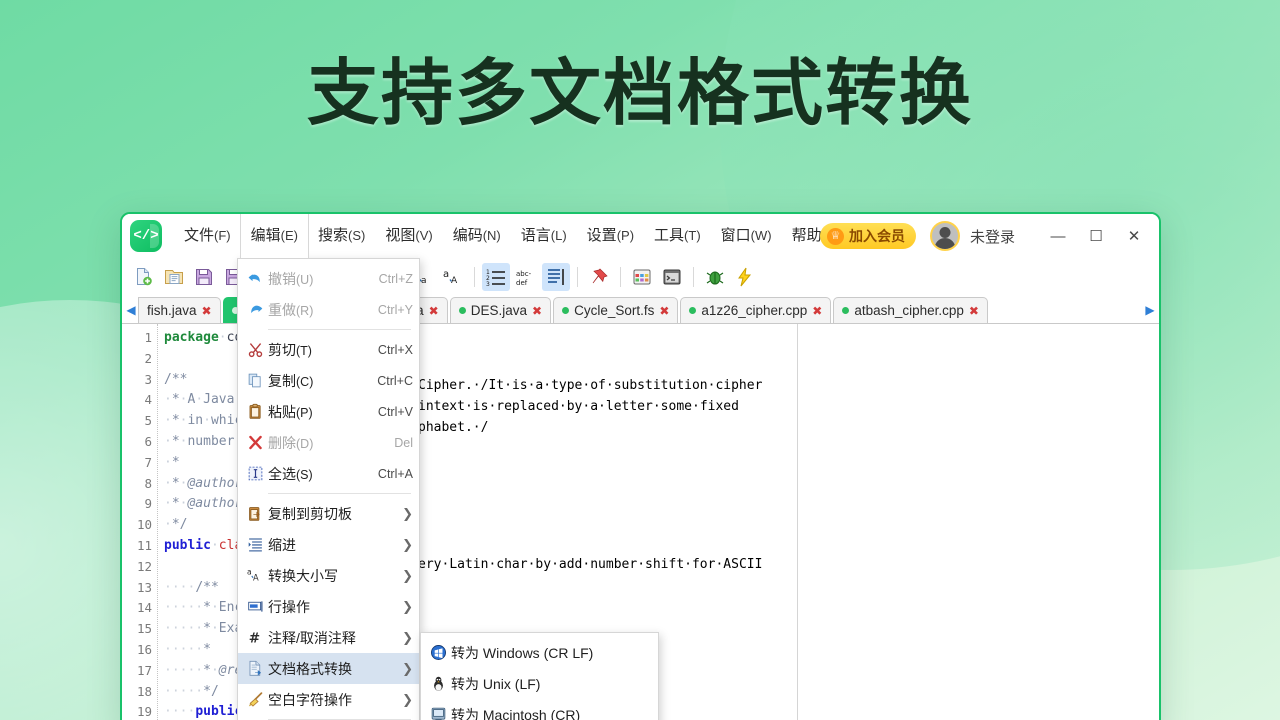  What do you see at coordinates (291, 278) in the screenshot?
I see `menu-item-label: 撤销(U)` at bounding box center [291, 278].